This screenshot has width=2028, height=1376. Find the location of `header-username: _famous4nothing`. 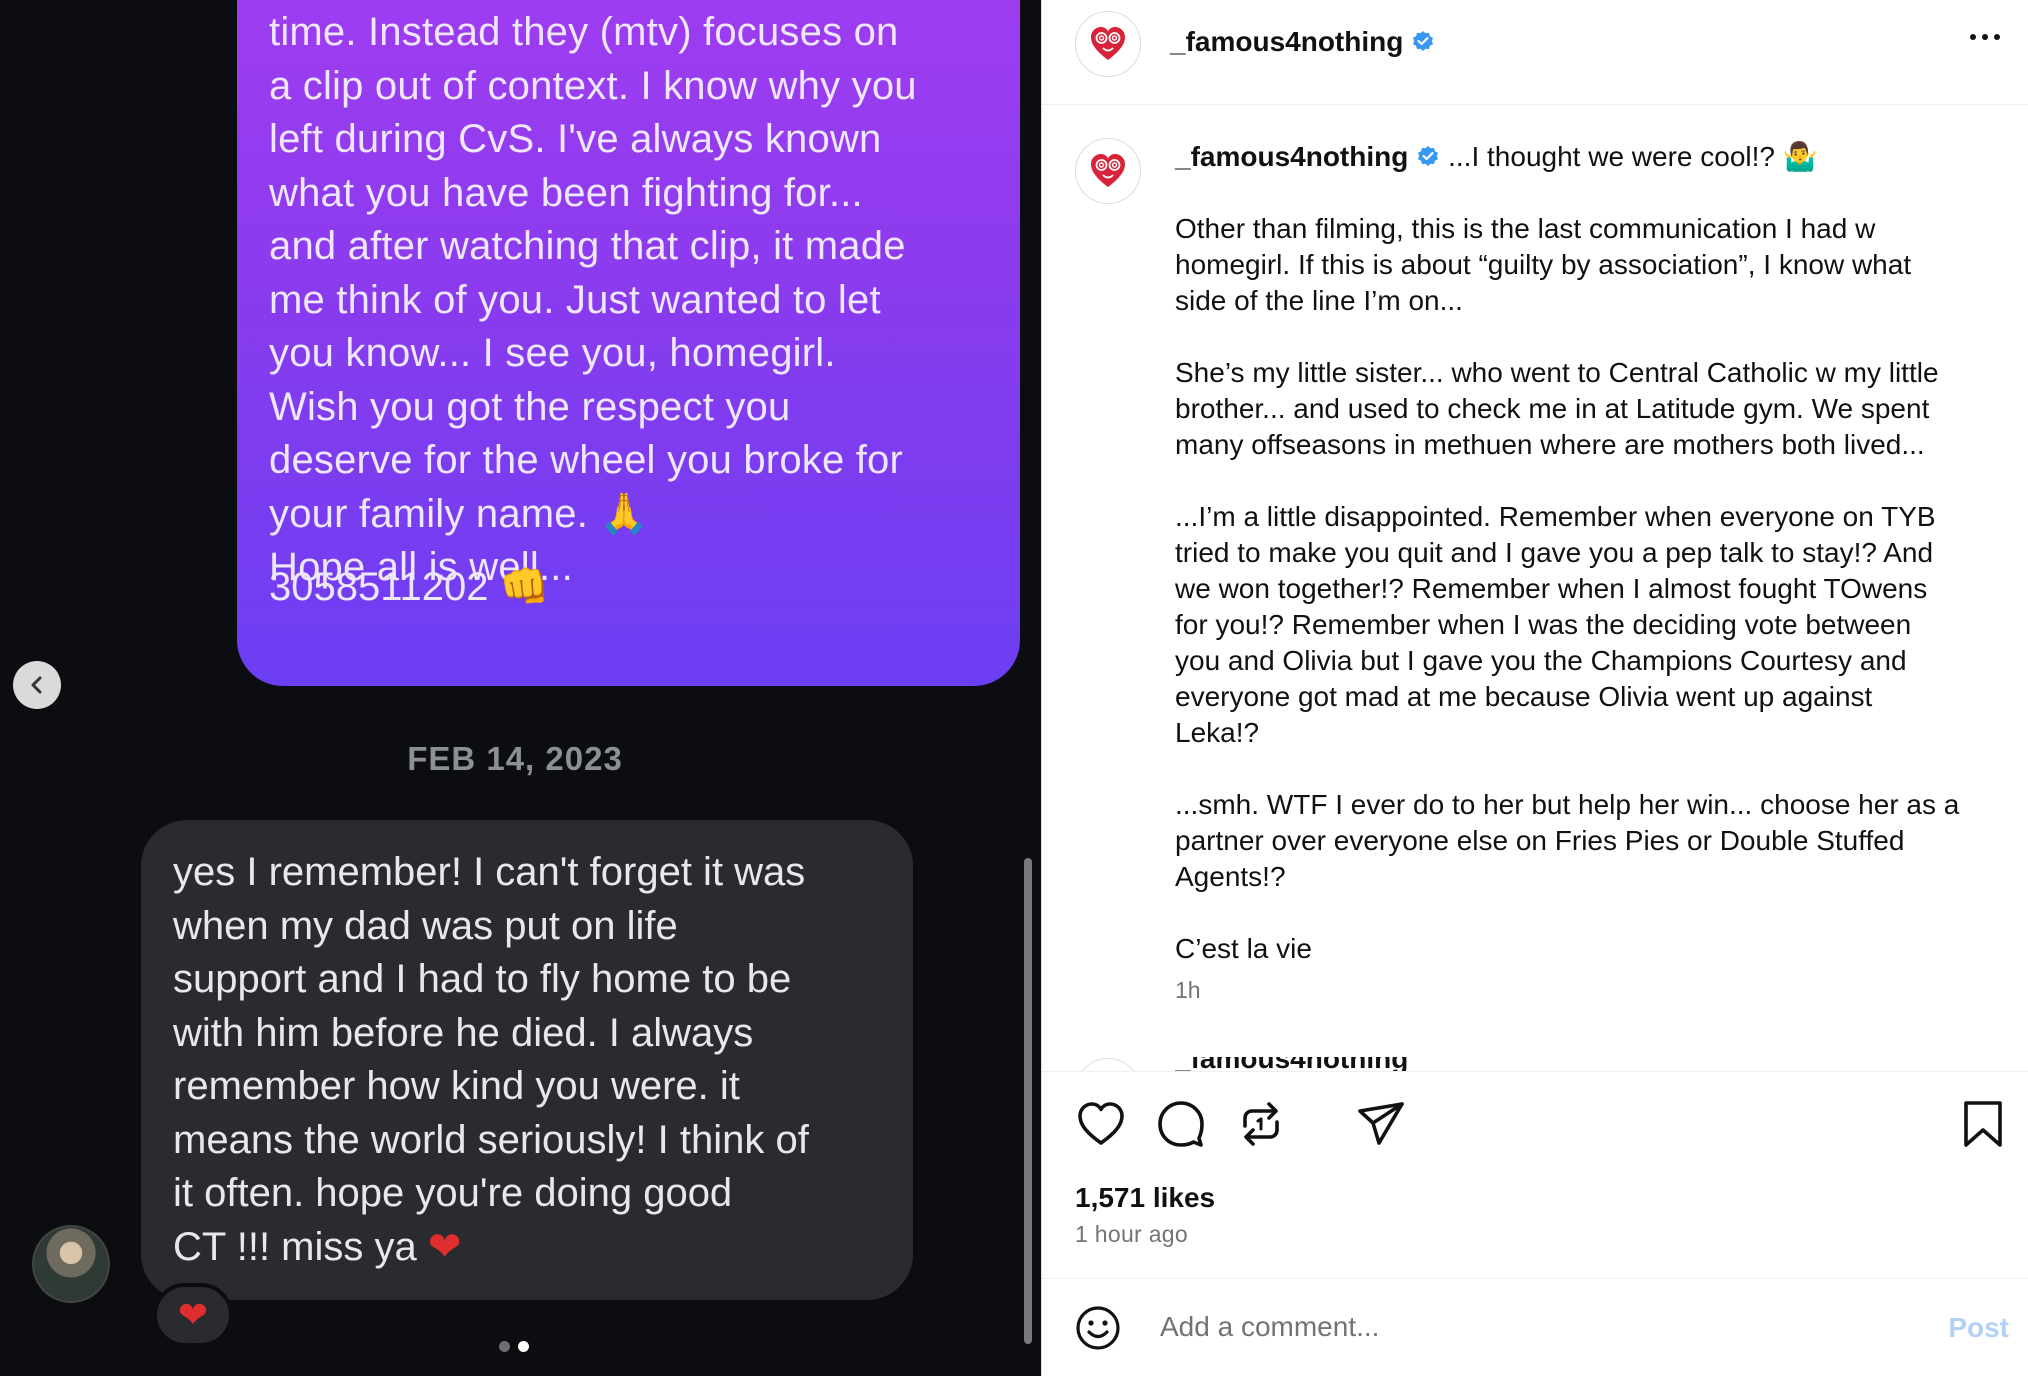

header-username: _famous4nothing is located at coordinates (1302, 42).